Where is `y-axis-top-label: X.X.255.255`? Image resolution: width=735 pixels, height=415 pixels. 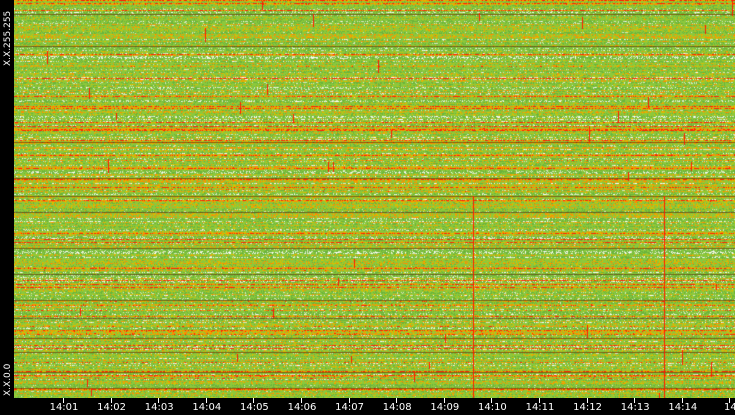
y-axis-top-label: X.X.255.255 is located at coordinates (8, 38).